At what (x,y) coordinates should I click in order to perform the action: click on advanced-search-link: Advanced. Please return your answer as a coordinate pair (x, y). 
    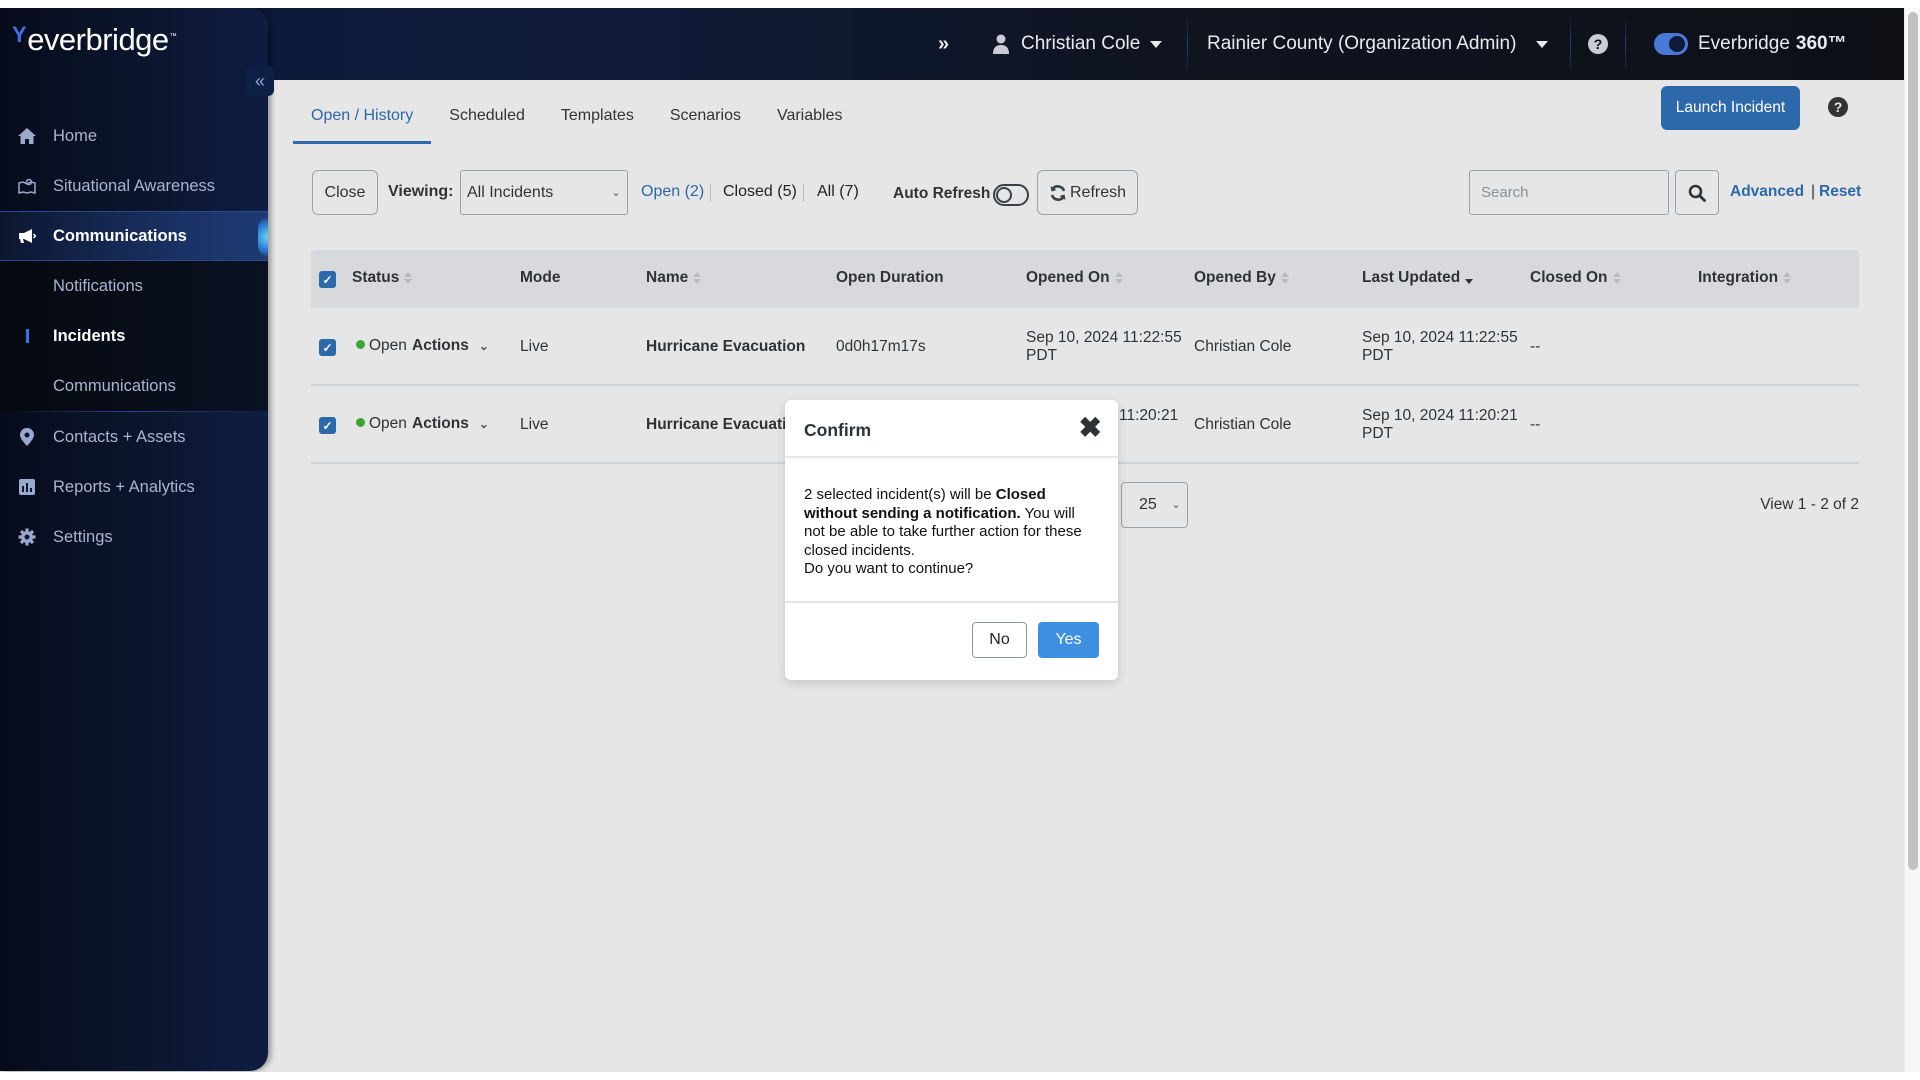
    Looking at the image, I should click on (1767, 192).